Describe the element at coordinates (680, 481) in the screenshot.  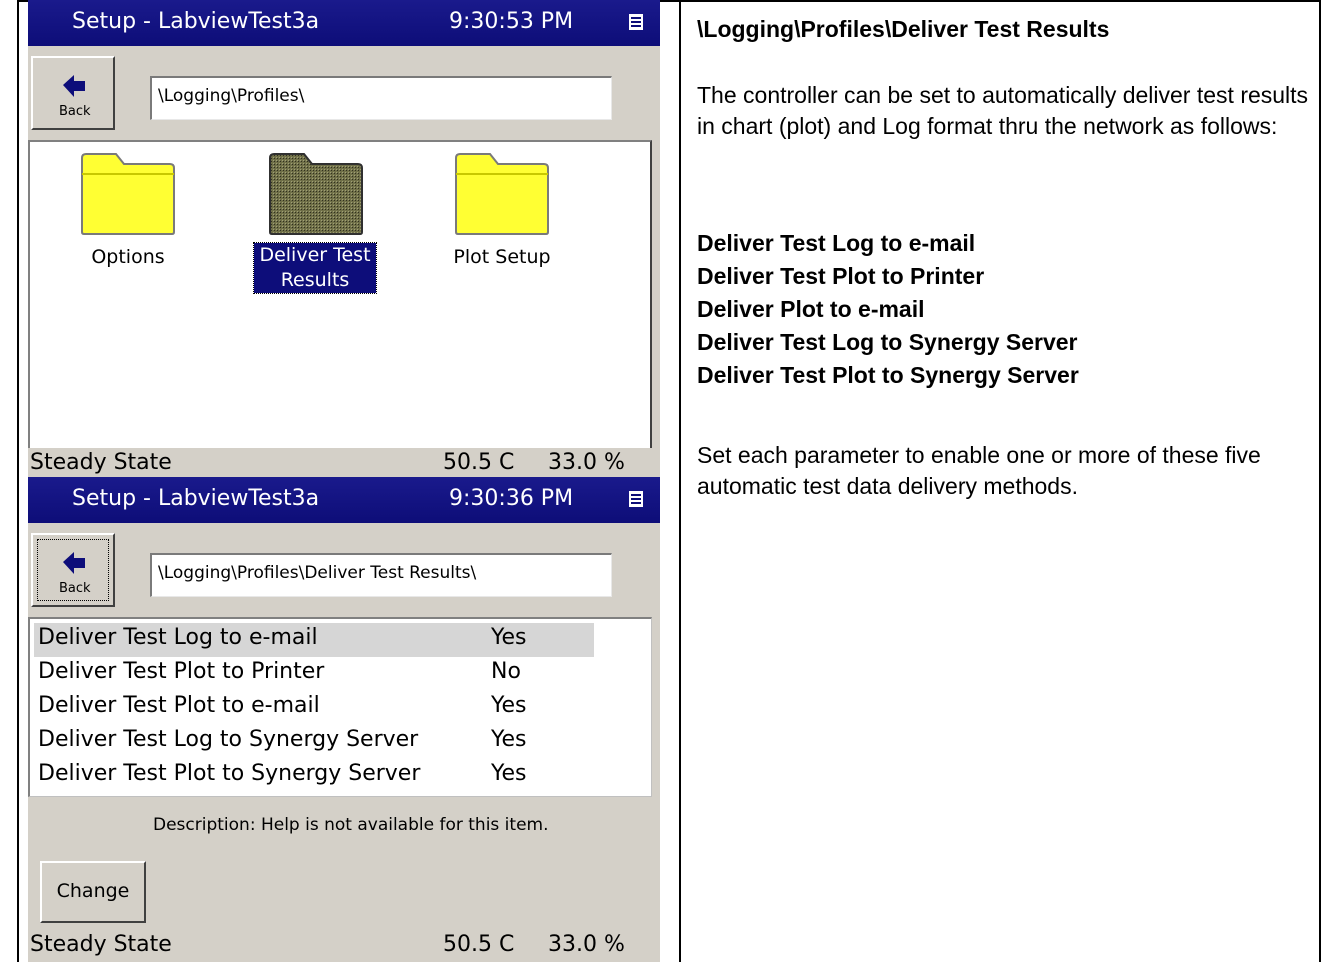
I see `table-divider` at that location.